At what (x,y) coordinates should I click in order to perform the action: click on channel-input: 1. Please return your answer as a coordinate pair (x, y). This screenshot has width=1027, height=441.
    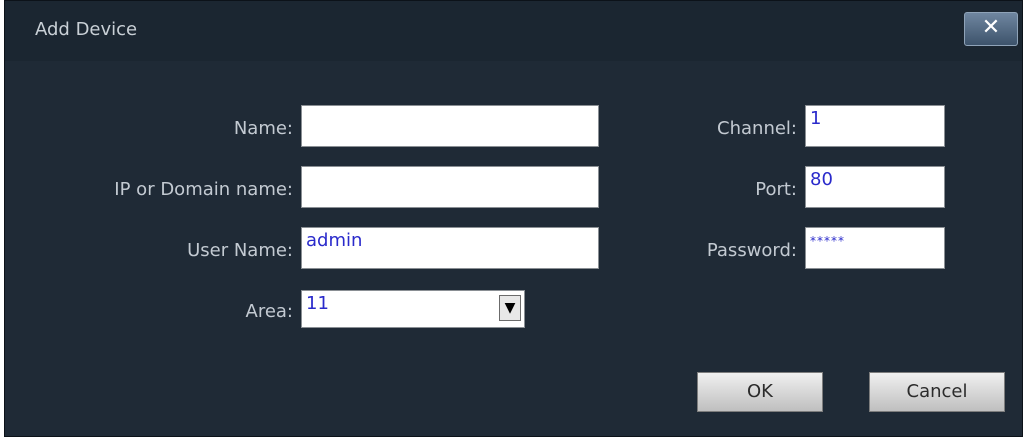
    Looking at the image, I should click on (875, 126).